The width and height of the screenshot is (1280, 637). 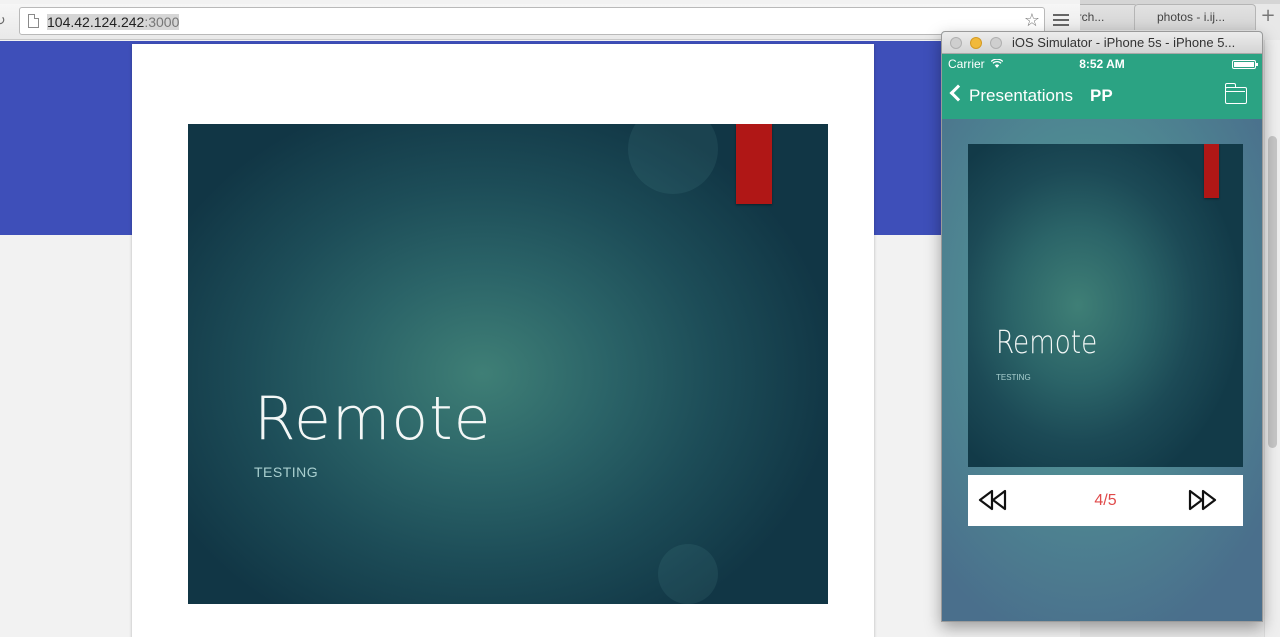 I want to click on page-icon, so click(x=33, y=21).